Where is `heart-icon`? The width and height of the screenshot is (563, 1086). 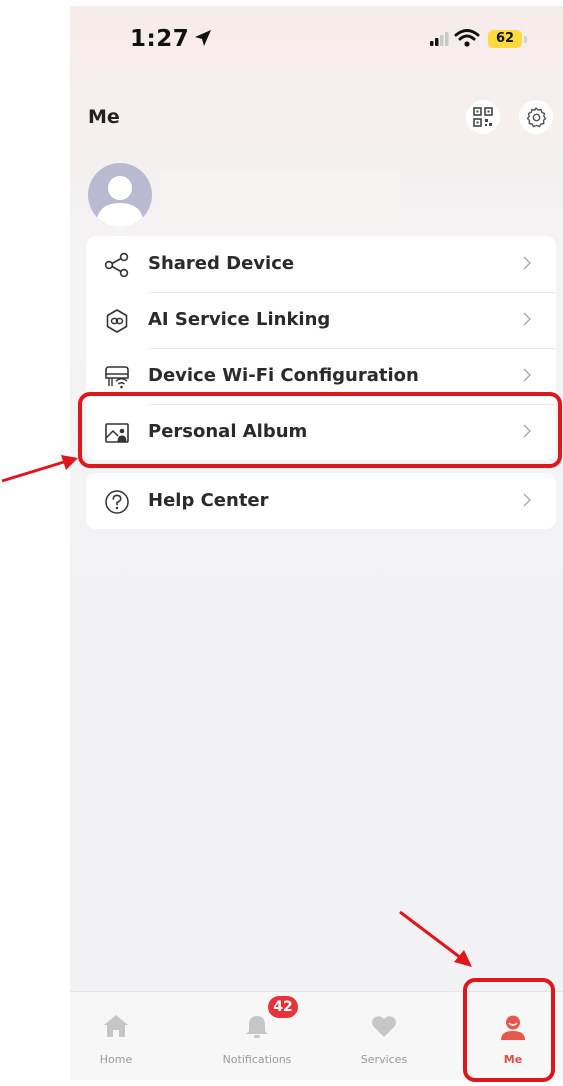
heart-icon is located at coordinates (384, 1026).